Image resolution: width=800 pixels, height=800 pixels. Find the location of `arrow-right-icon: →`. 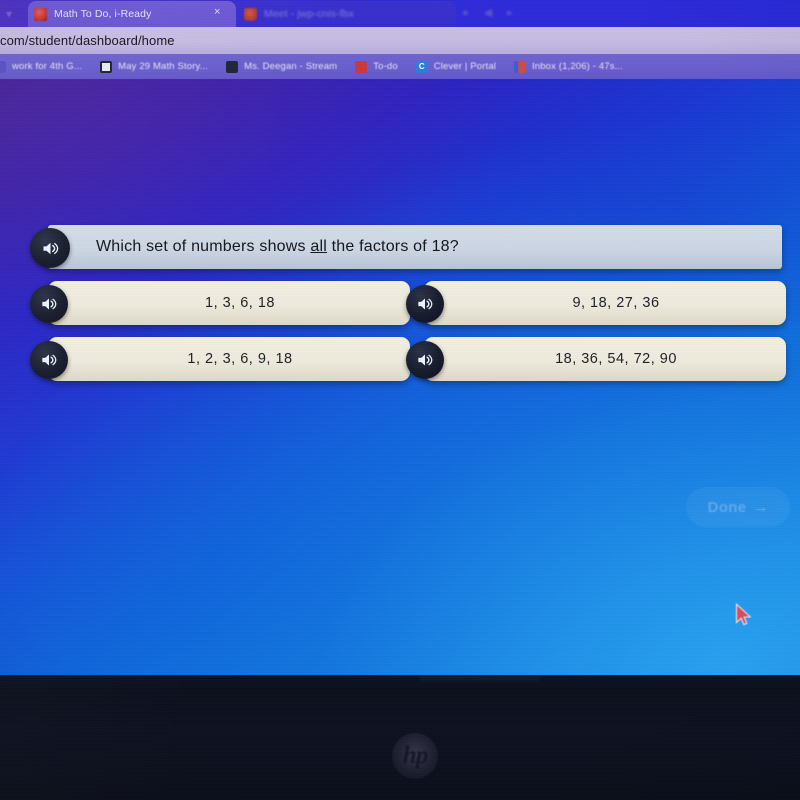

arrow-right-icon: → is located at coordinates (761, 507).